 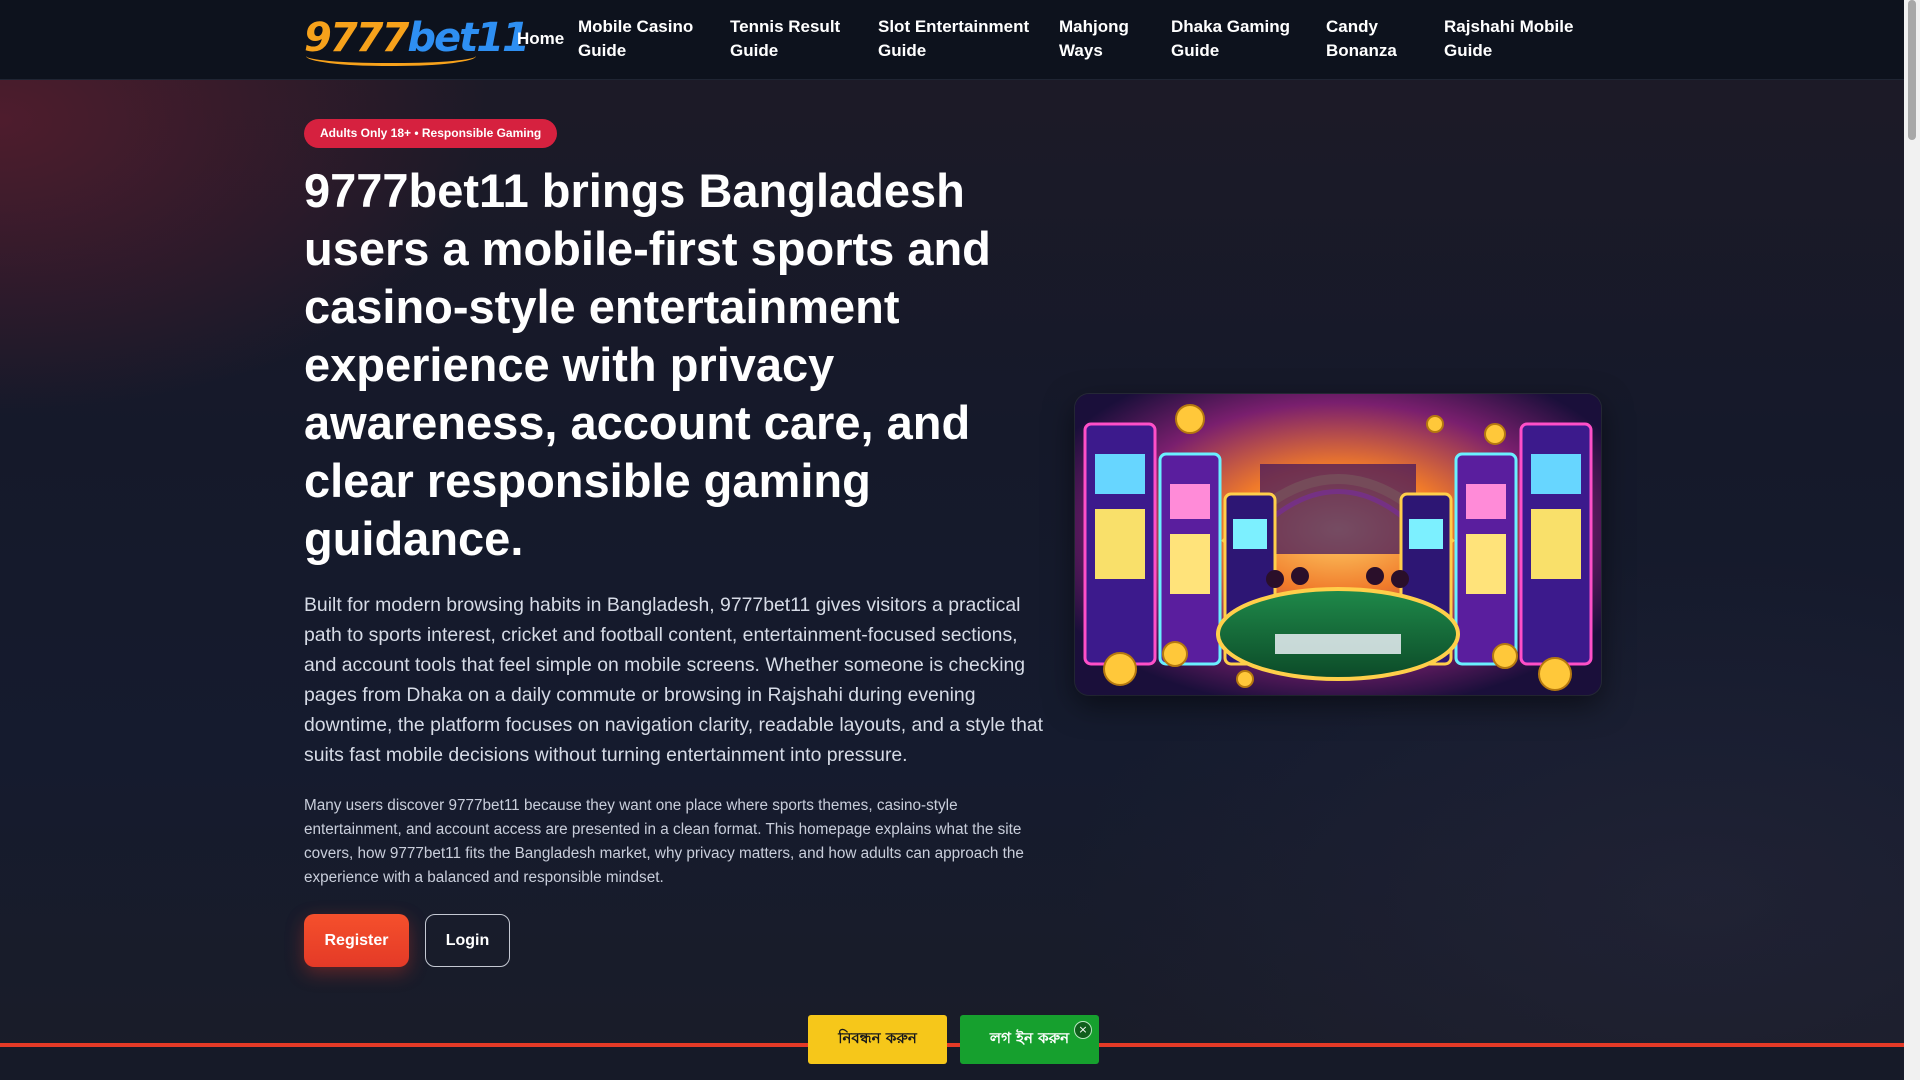 I want to click on nav-dhaka-gaming-guide: Dhaka Gaming Guide, so click(x=1236, y=39).